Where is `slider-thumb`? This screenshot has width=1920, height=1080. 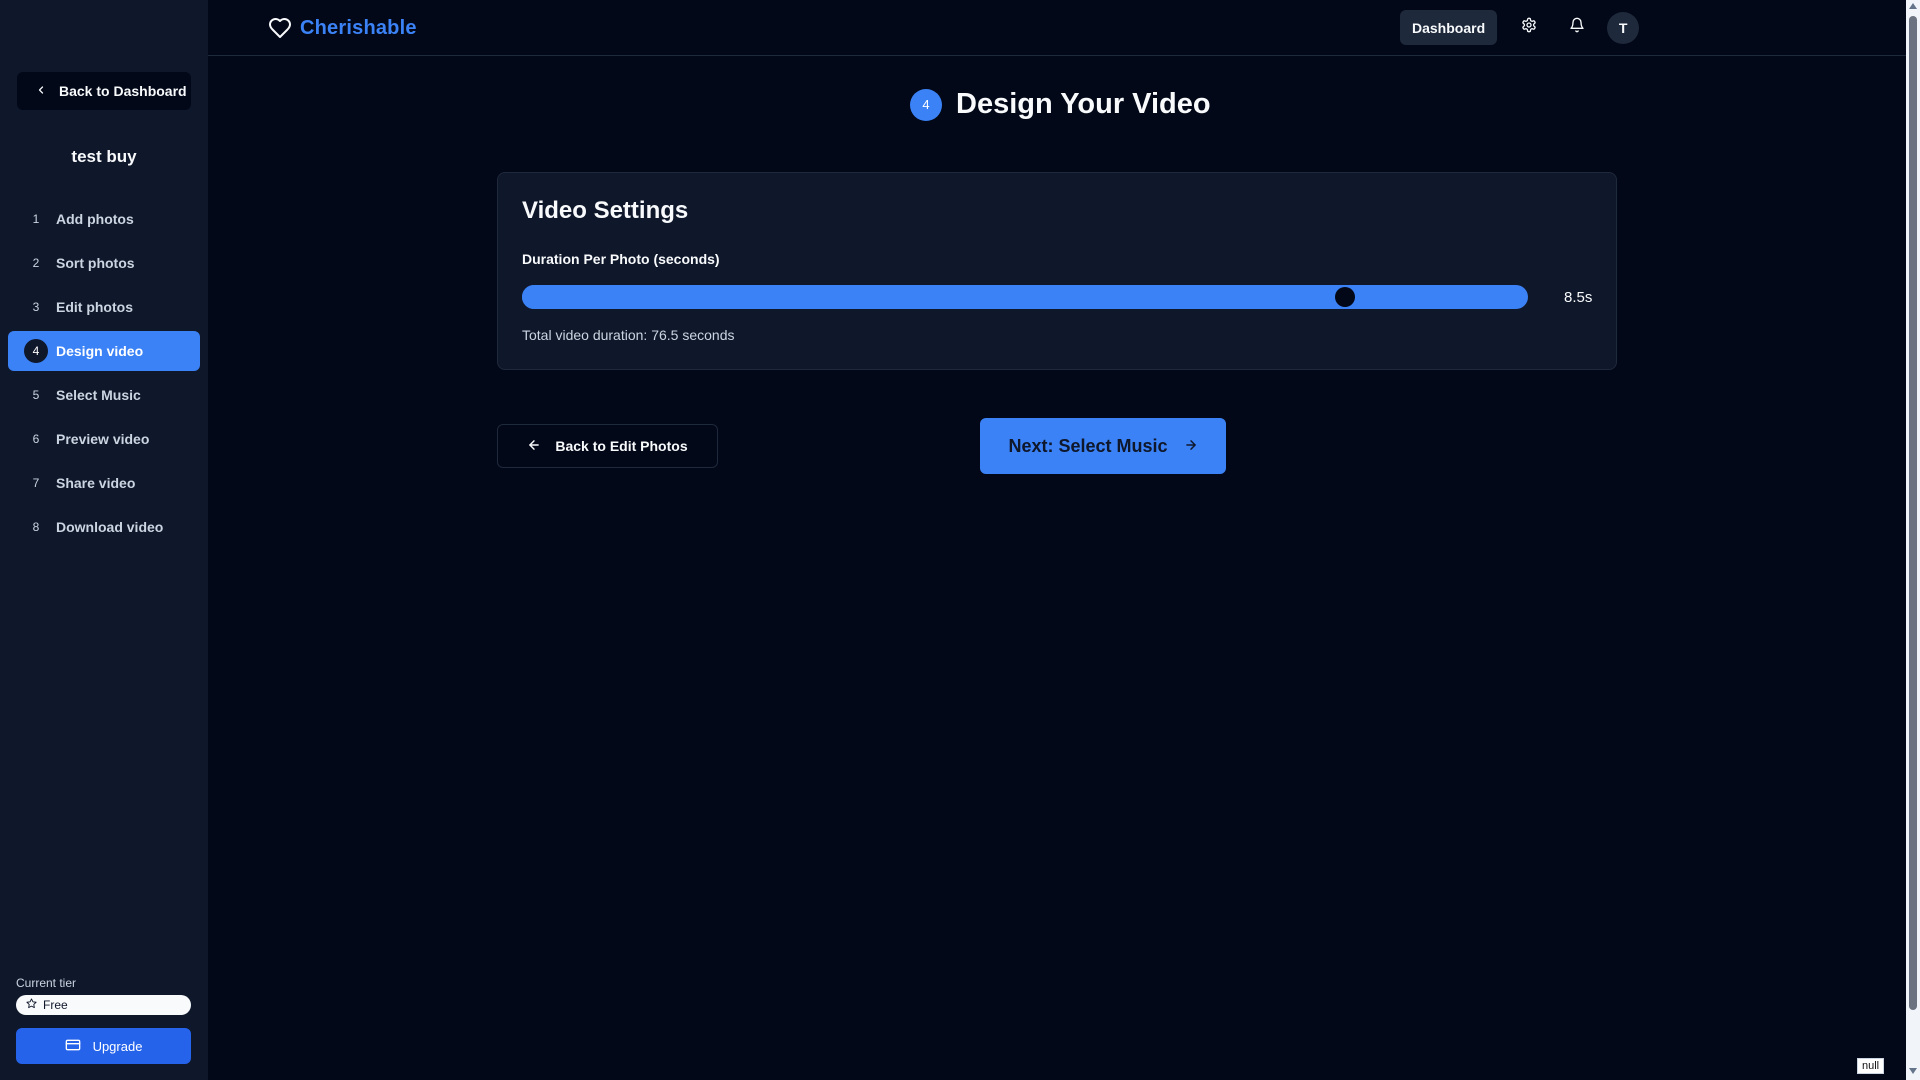
slider-thumb is located at coordinates (1345, 297).